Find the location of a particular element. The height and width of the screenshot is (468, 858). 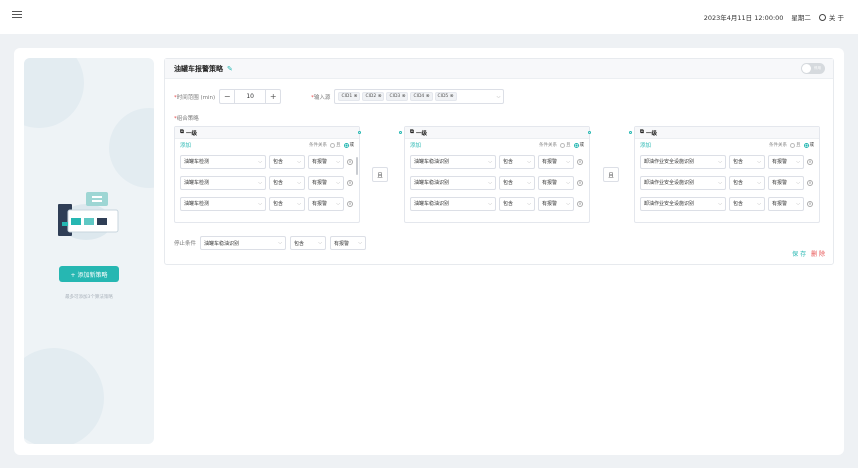

top-bar: 2023年4月11日 12:00:00 星期二 关 于 is located at coordinates (429, 17).